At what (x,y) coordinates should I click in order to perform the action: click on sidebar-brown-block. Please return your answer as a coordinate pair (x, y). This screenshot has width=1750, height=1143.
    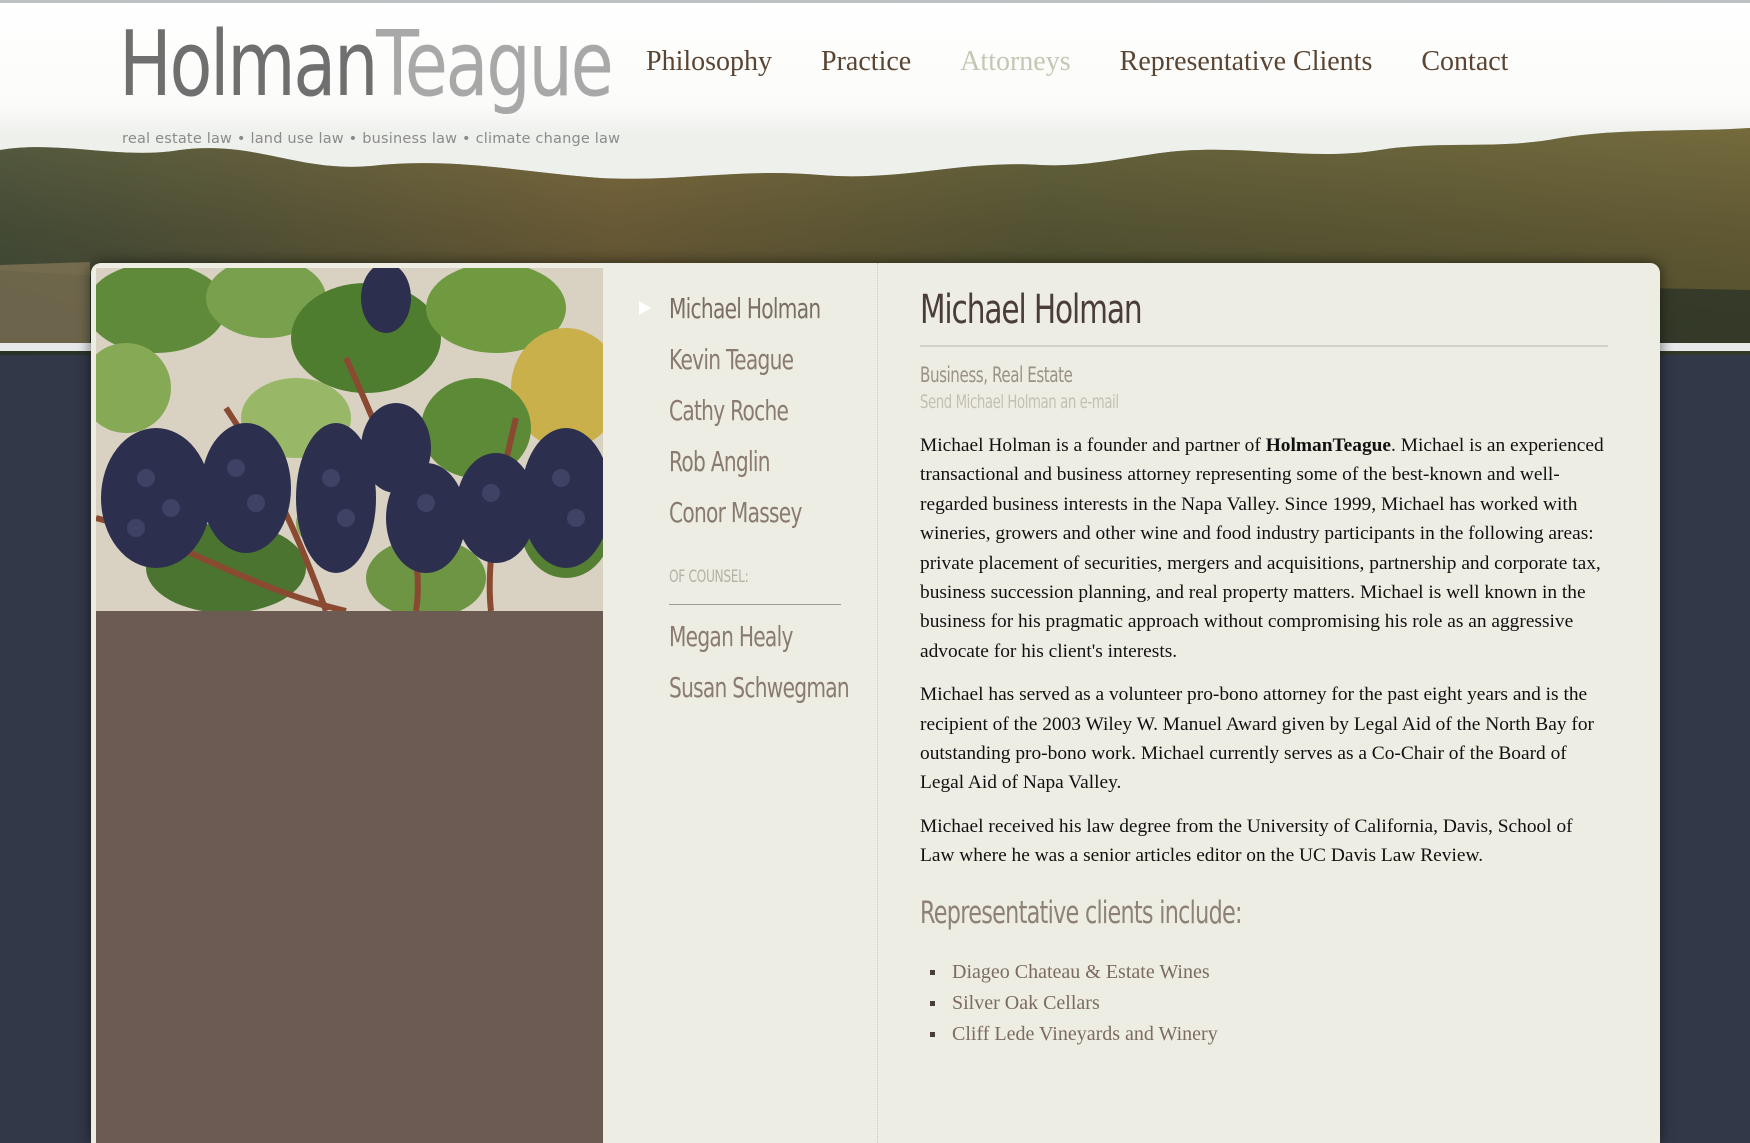
    Looking at the image, I should click on (349, 877).